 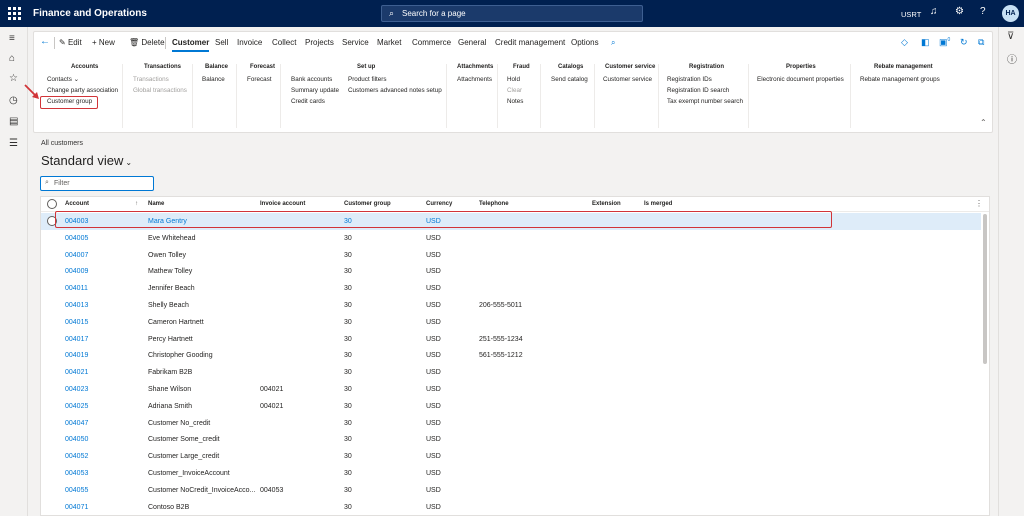 What do you see at coordinates (15, 14) in the screenshot?
I see `waffle-icon` at bounding box center [15, 14].